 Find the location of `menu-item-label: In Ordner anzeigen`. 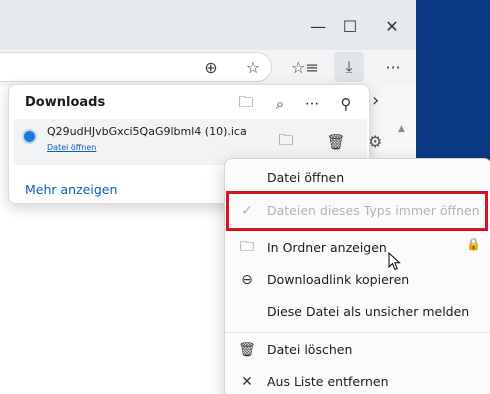

menu-item-label: In Ordner anzeigen is located at coordinates (327, 247).